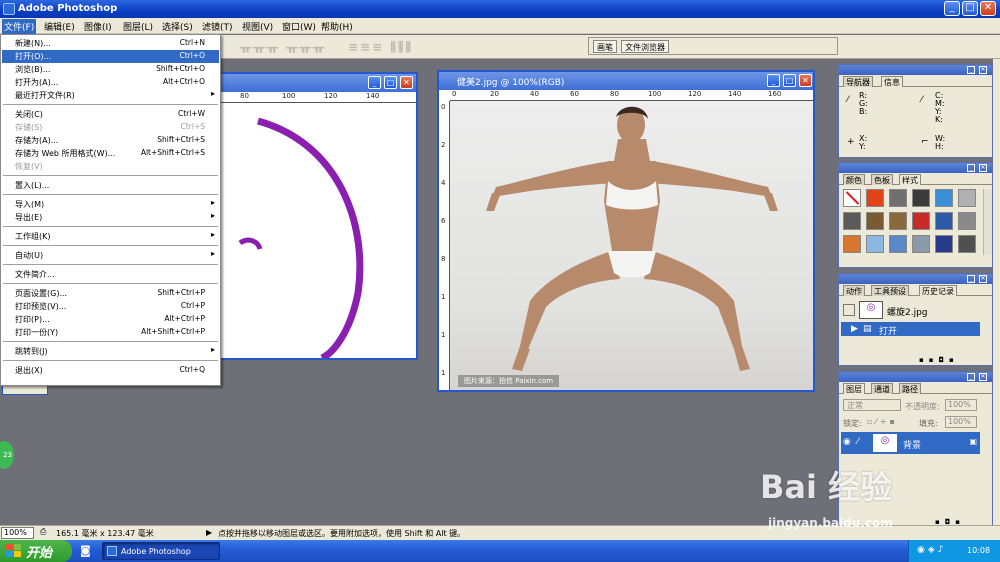 The image size is (1000, 562). What do you see at coordinates (849, 310) in the screenshot?
I see `brush-source-icon` at bounding box center [849, 310].